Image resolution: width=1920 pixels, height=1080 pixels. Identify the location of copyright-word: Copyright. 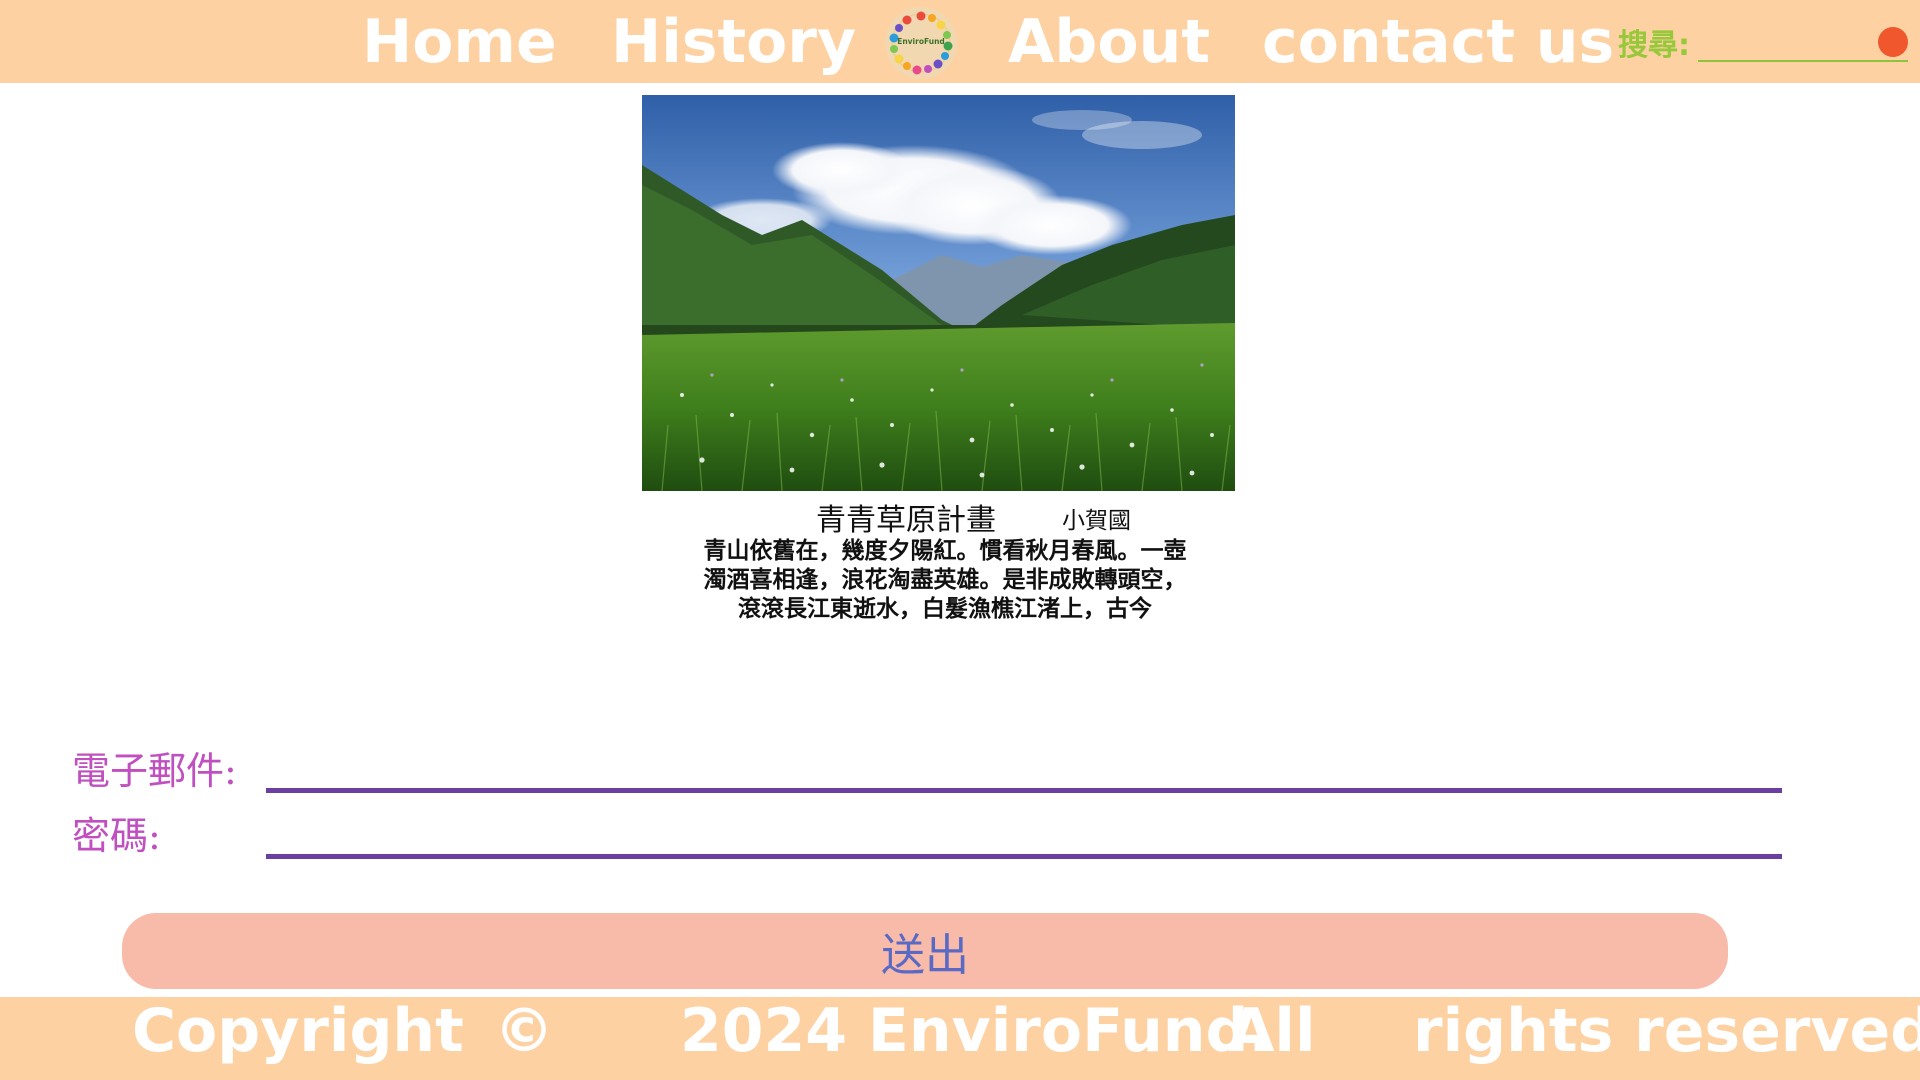
(298, 1031).